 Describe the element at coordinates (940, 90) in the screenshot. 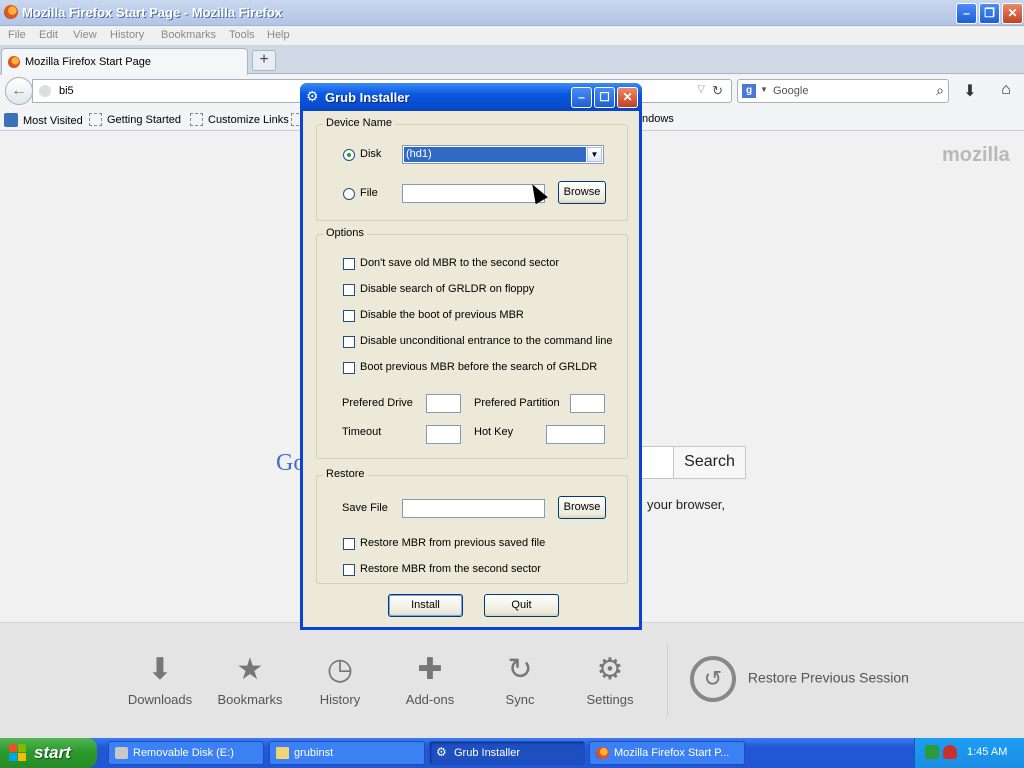

I see `search-icon: ⌕` at that location.